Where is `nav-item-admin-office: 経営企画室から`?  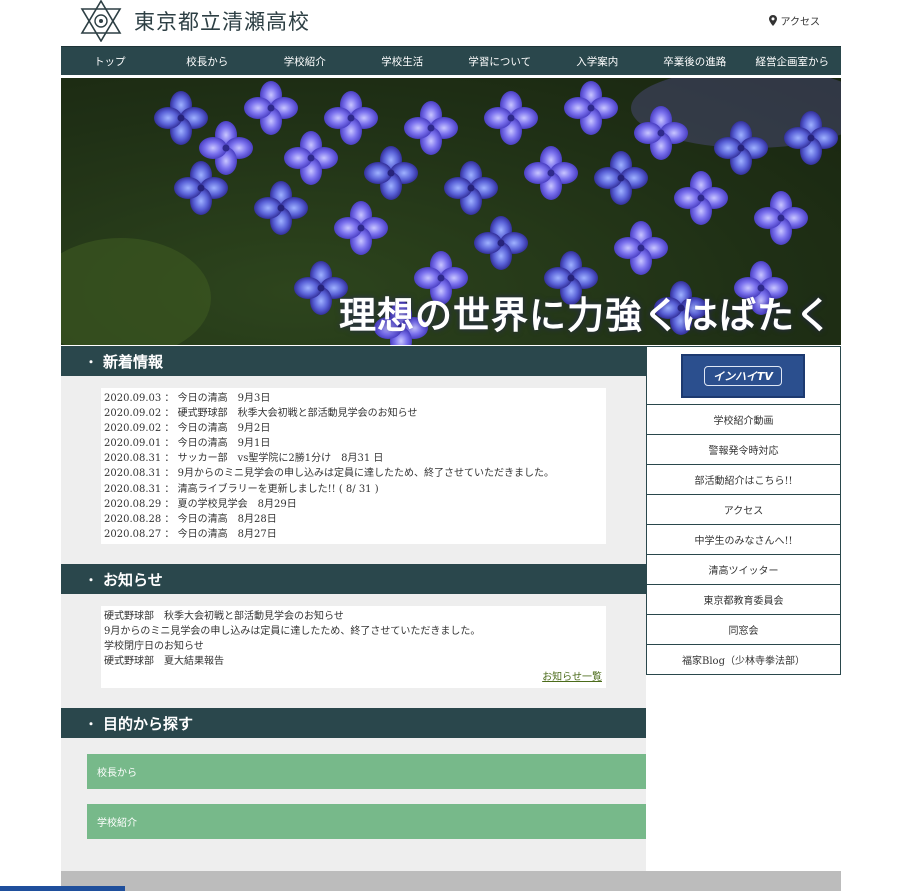 nav-item-admin-office: 経営企画室から is located at coordinates (793, 61).